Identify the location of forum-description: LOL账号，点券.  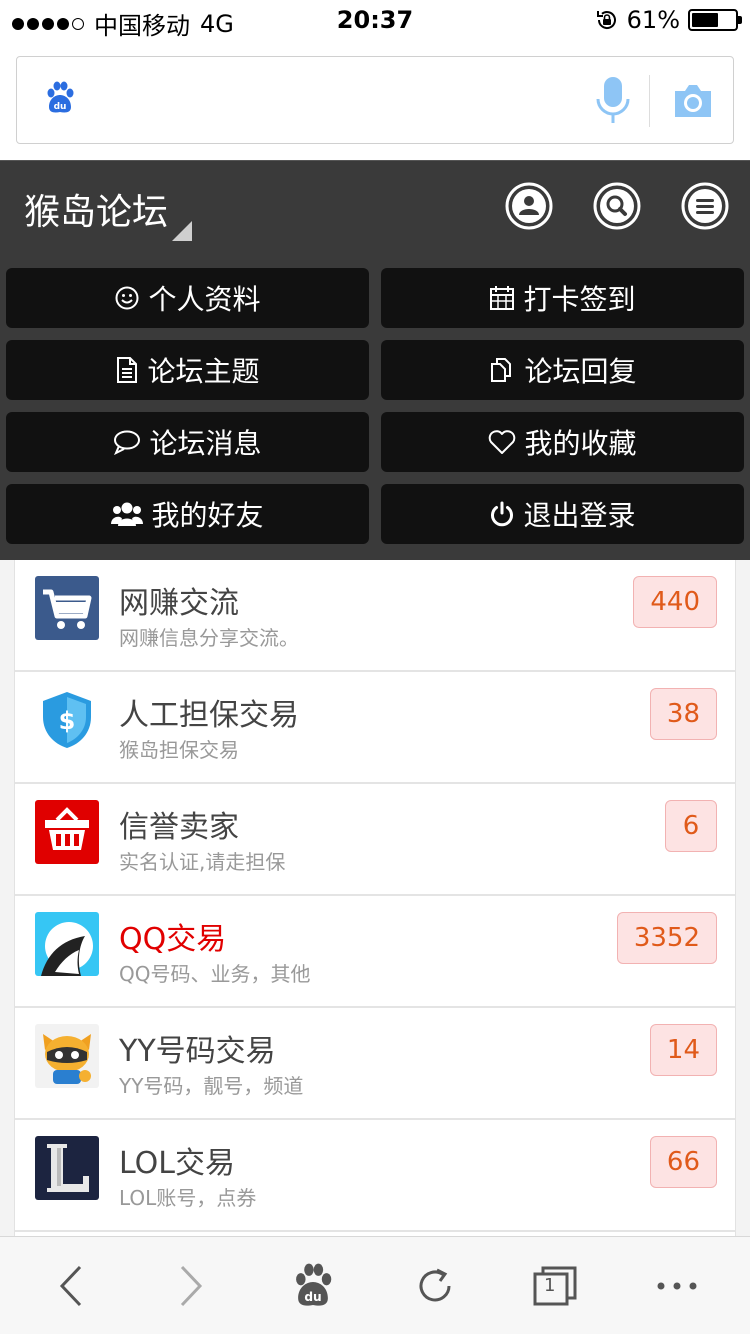
(188, 1198).